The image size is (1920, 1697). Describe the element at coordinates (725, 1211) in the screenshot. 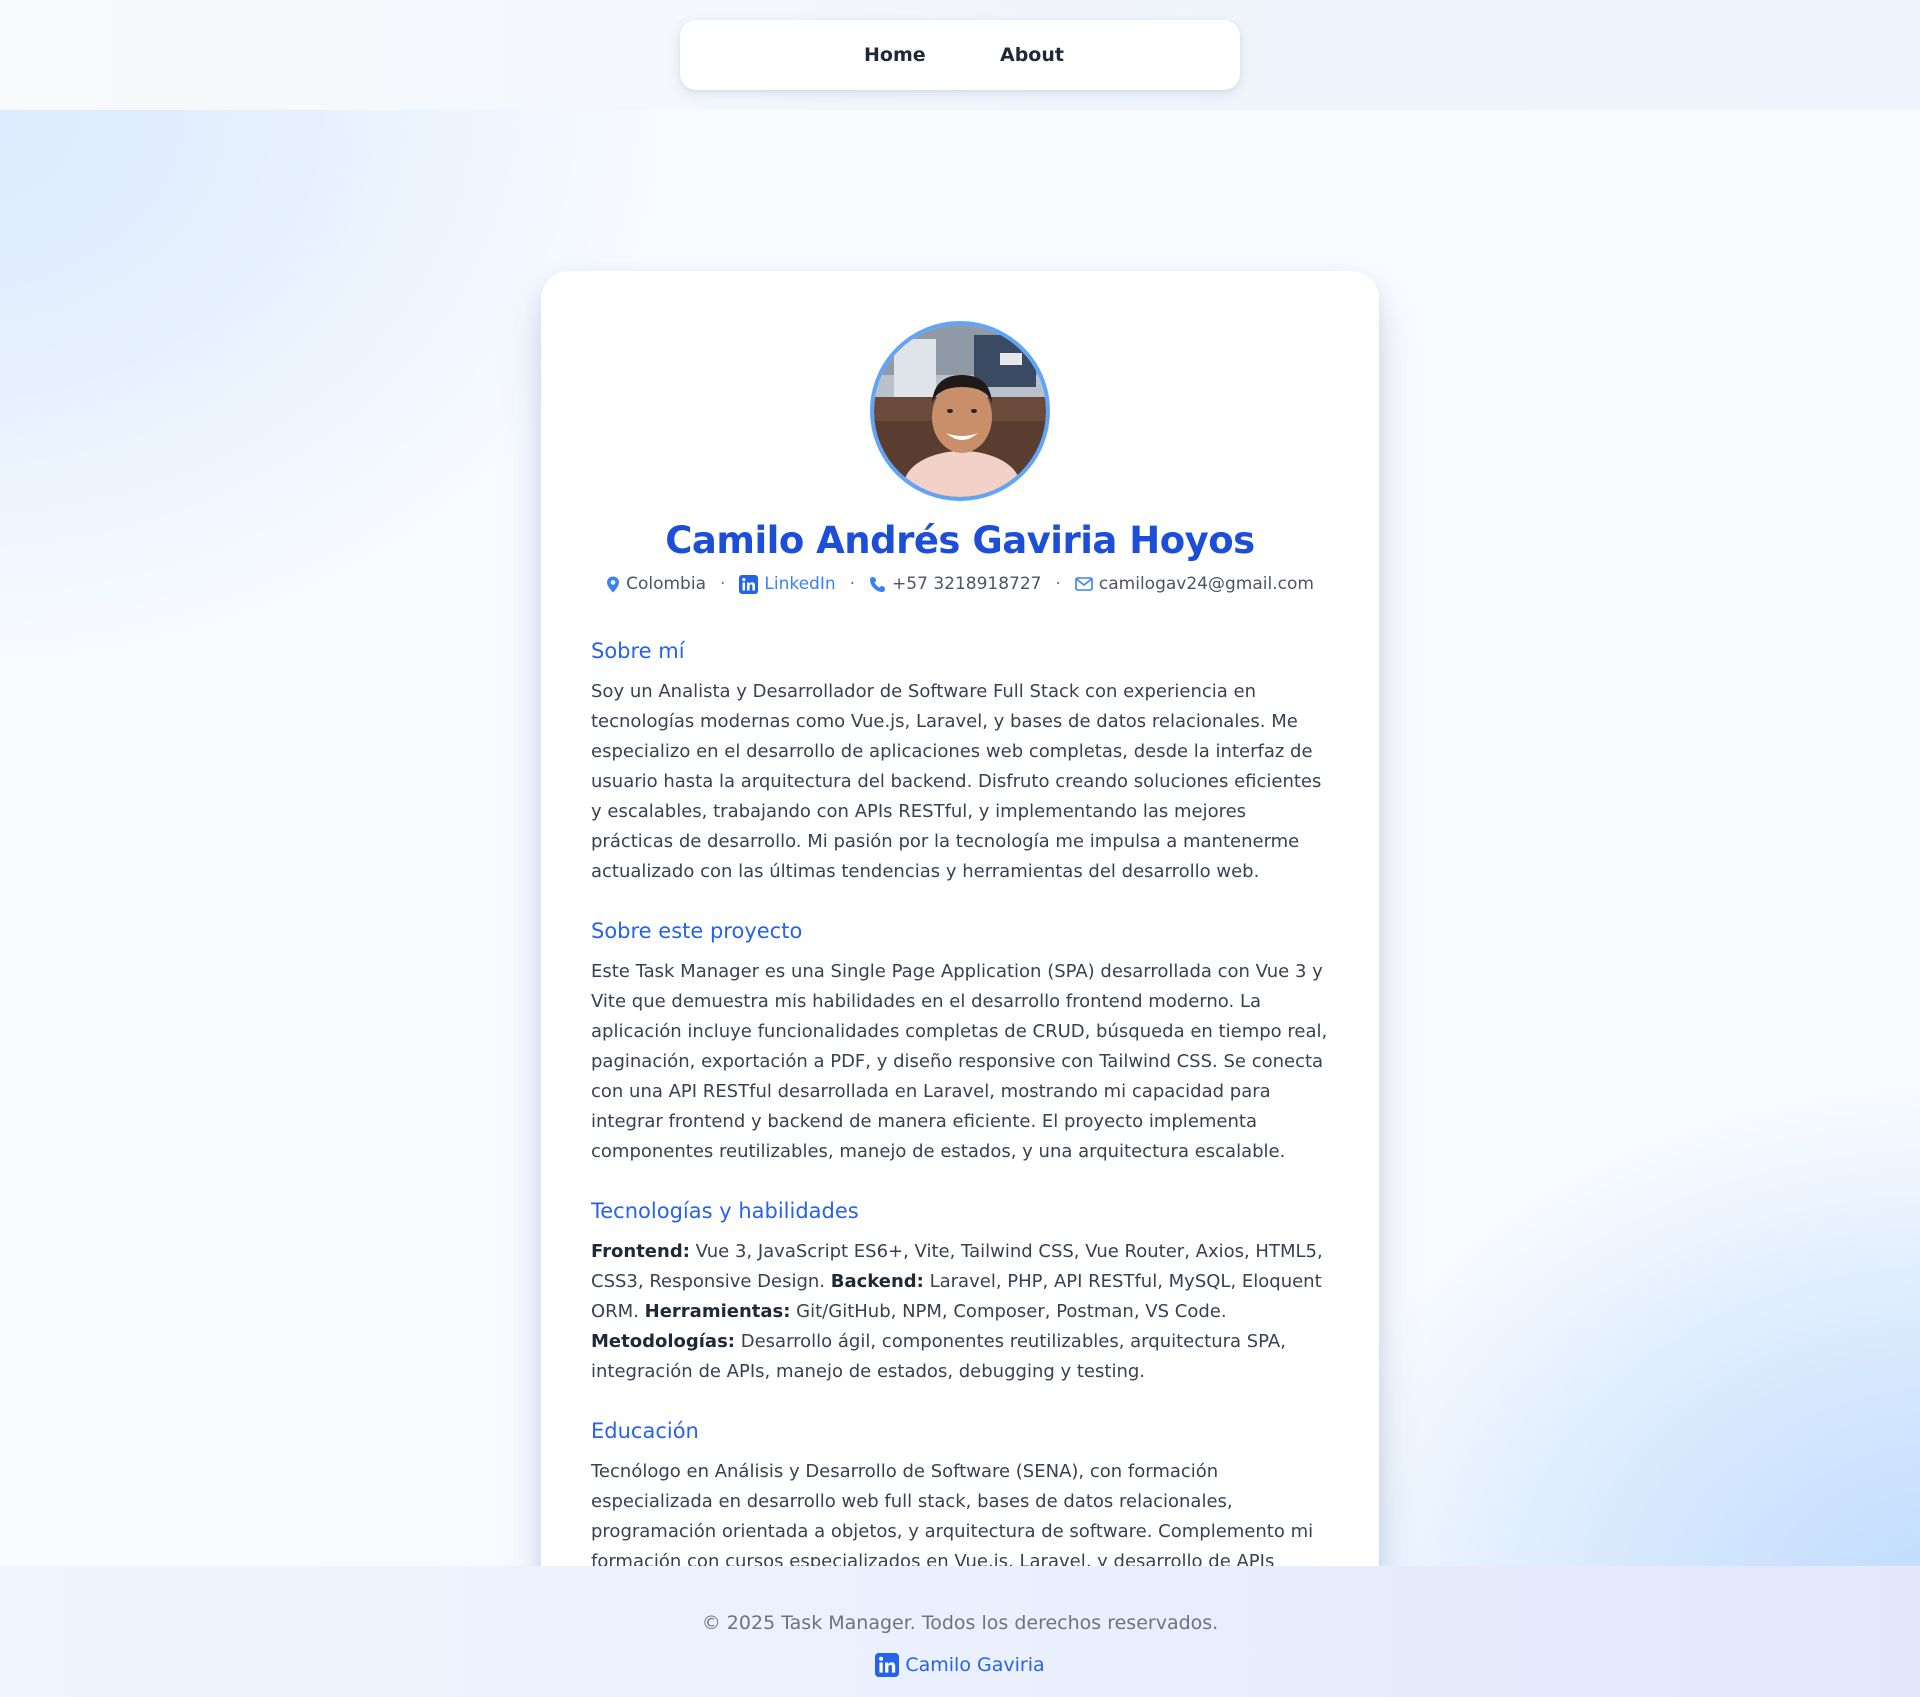

I see `section-title-skills: Tecnologías y habilidades` at that location.